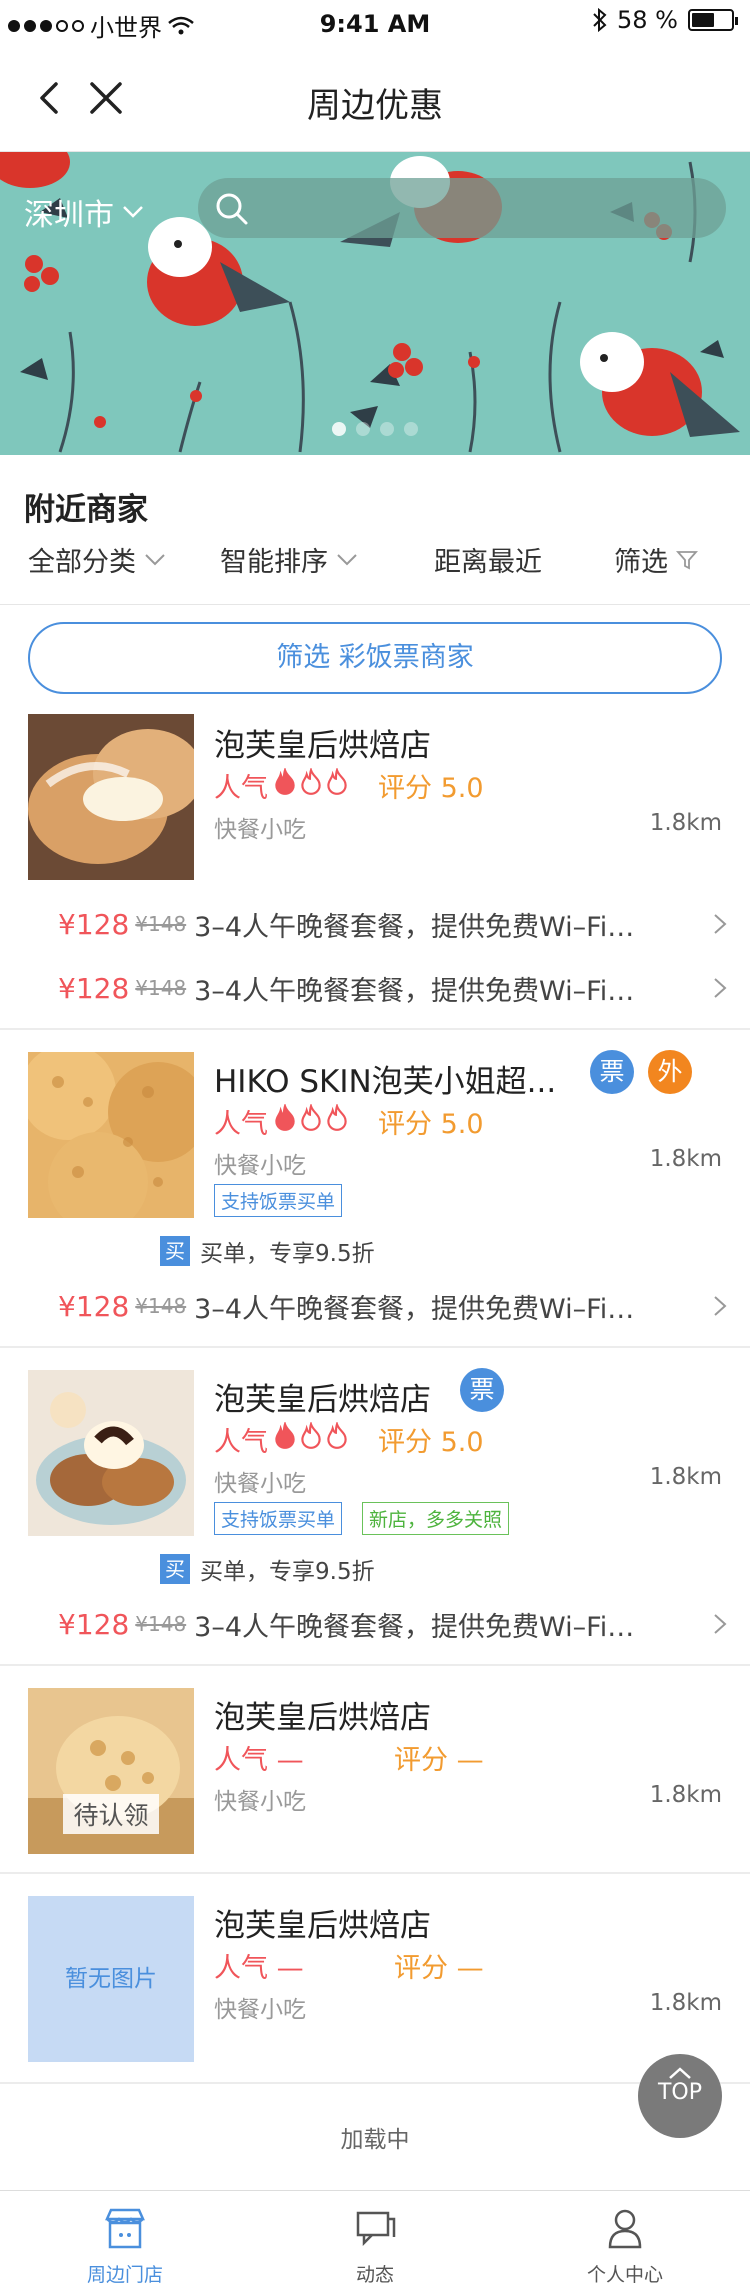 Image resolution: width=750 pixels, height=2288 pixels. I want to click on category-filter-label: 全部分类, so click(82, 562).